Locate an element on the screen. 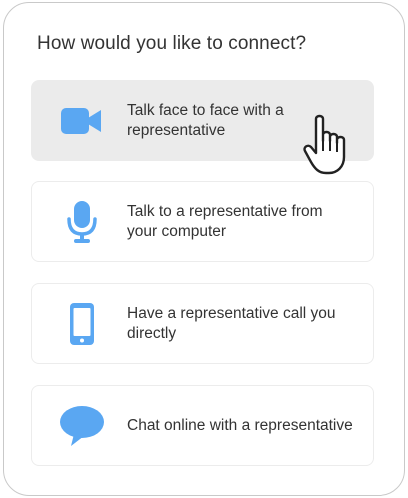 This screenshot has height=498, width=408. option-phone-call: Have a representative call you directly is located at coordinates (202, 323).